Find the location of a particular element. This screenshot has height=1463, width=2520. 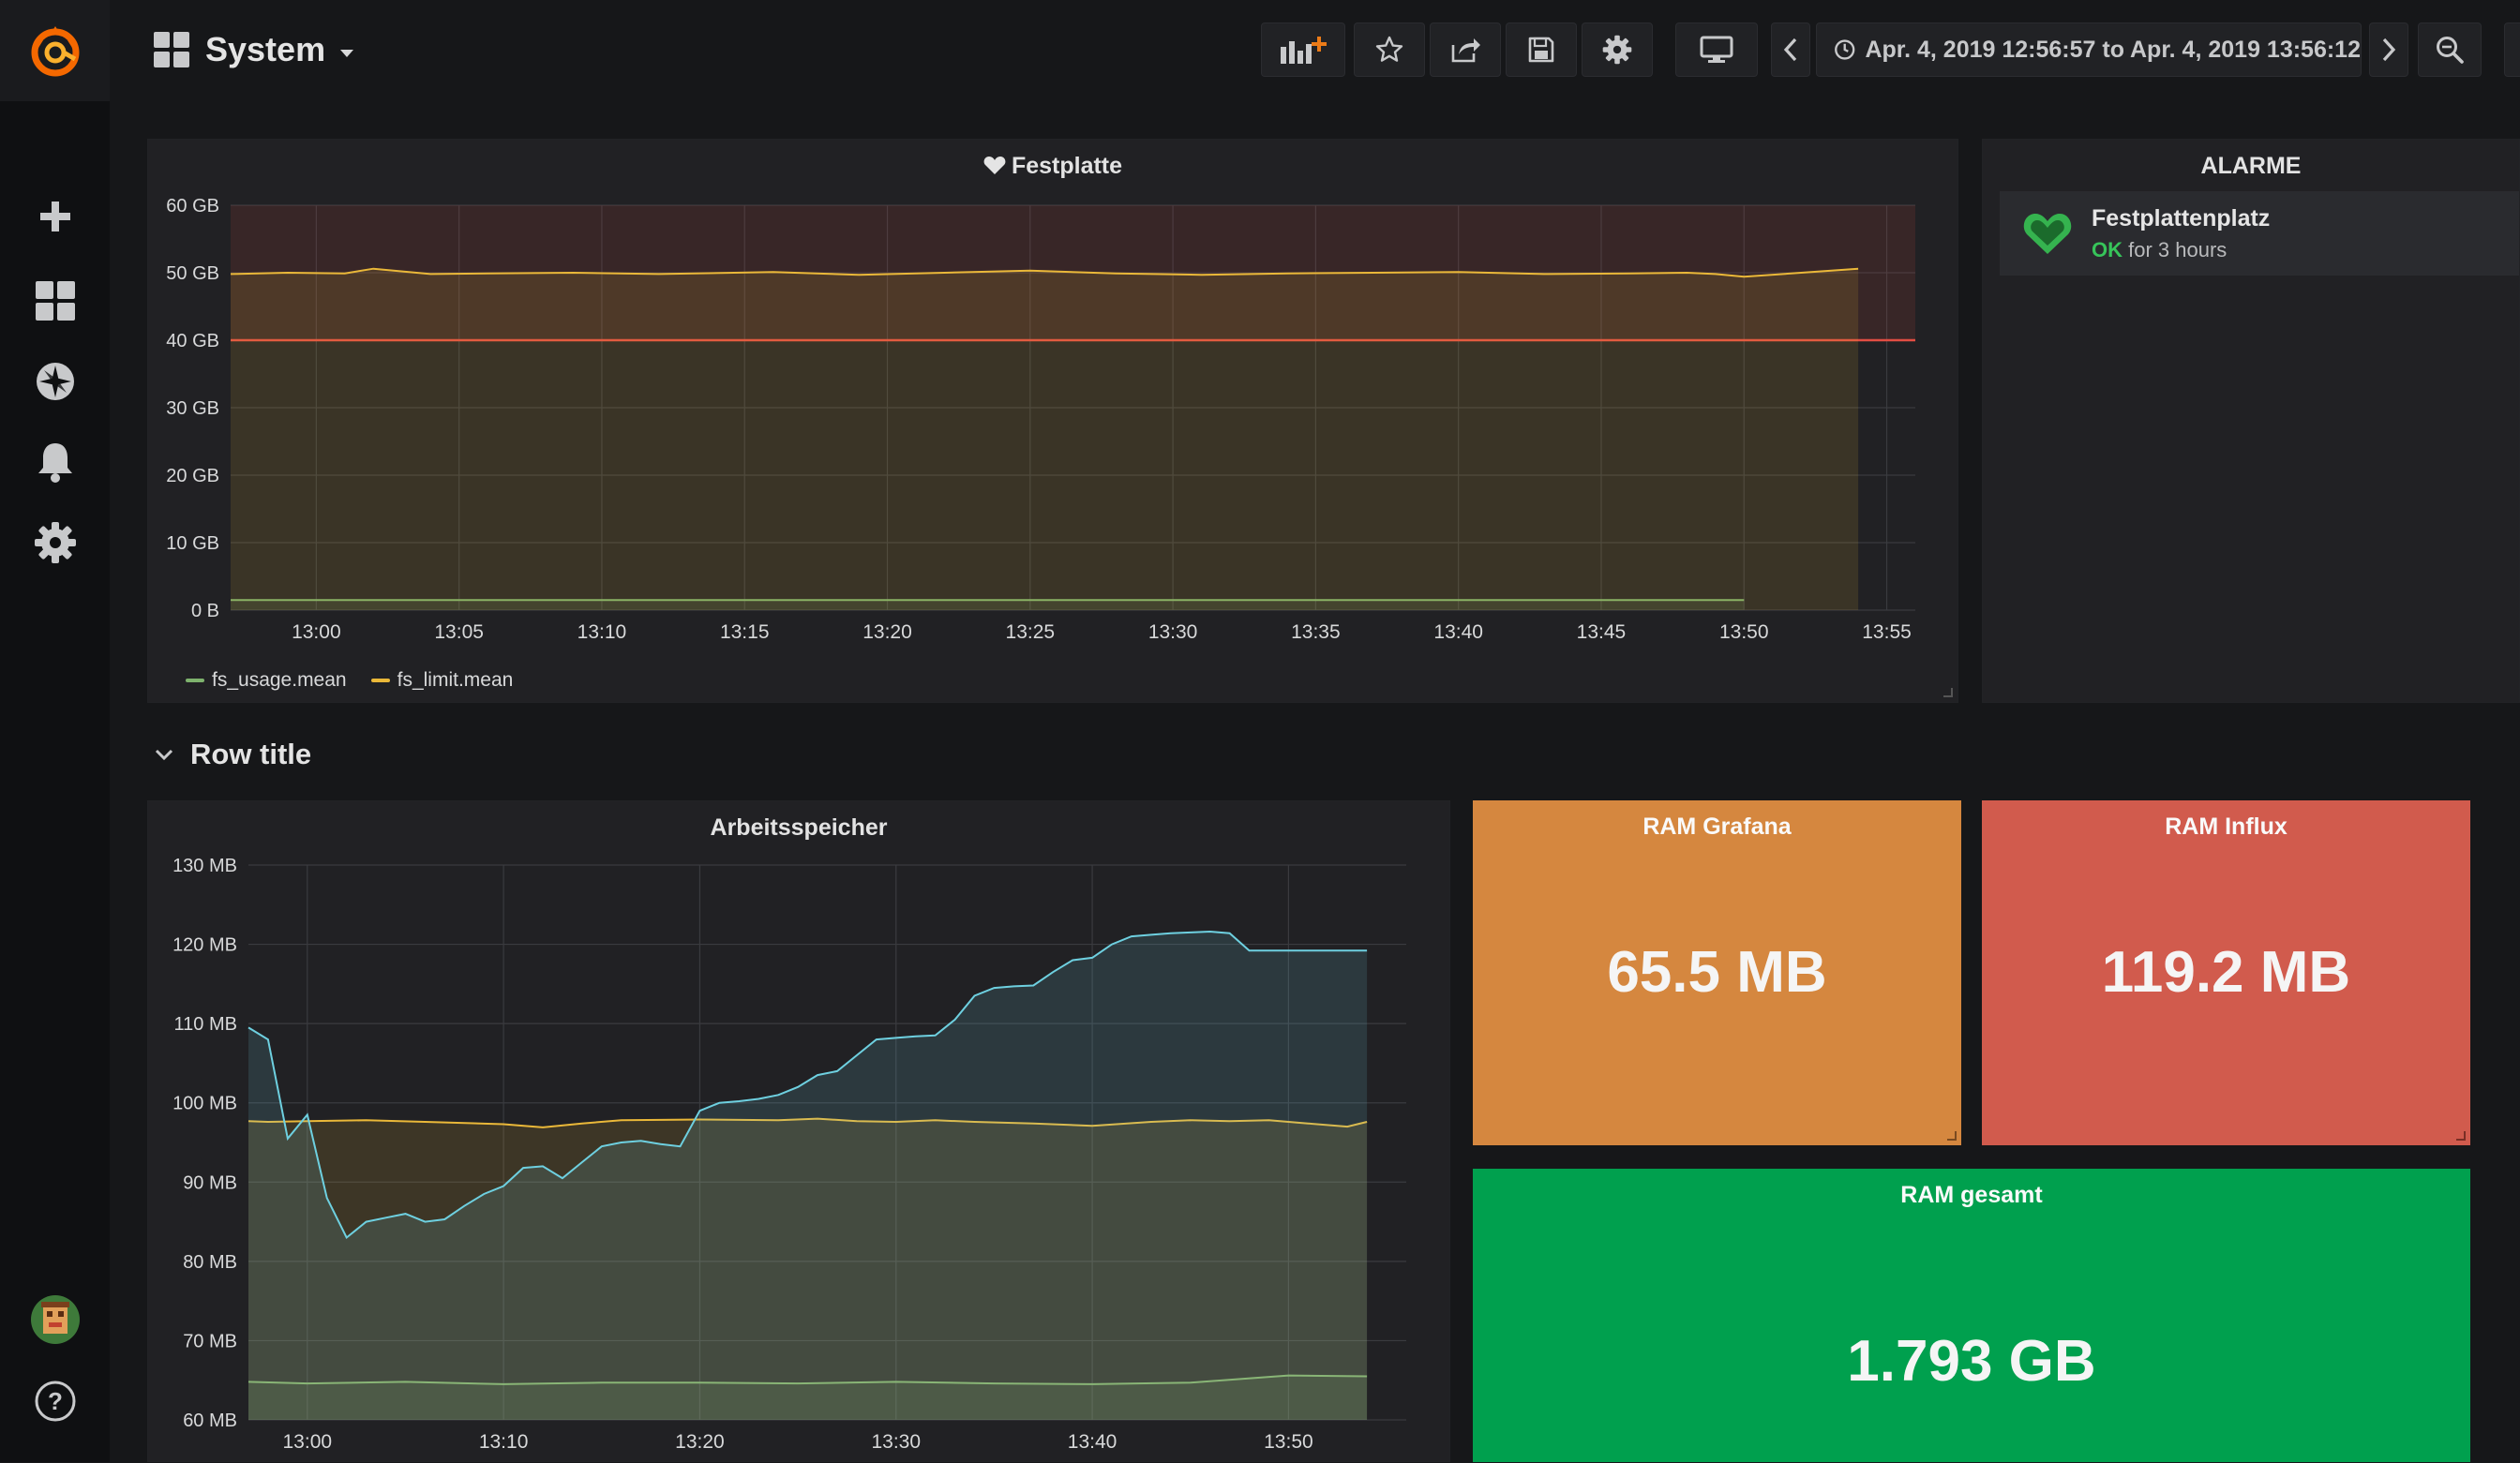

stat-title: RAM Grafana is located at coordinates (1717, 827).